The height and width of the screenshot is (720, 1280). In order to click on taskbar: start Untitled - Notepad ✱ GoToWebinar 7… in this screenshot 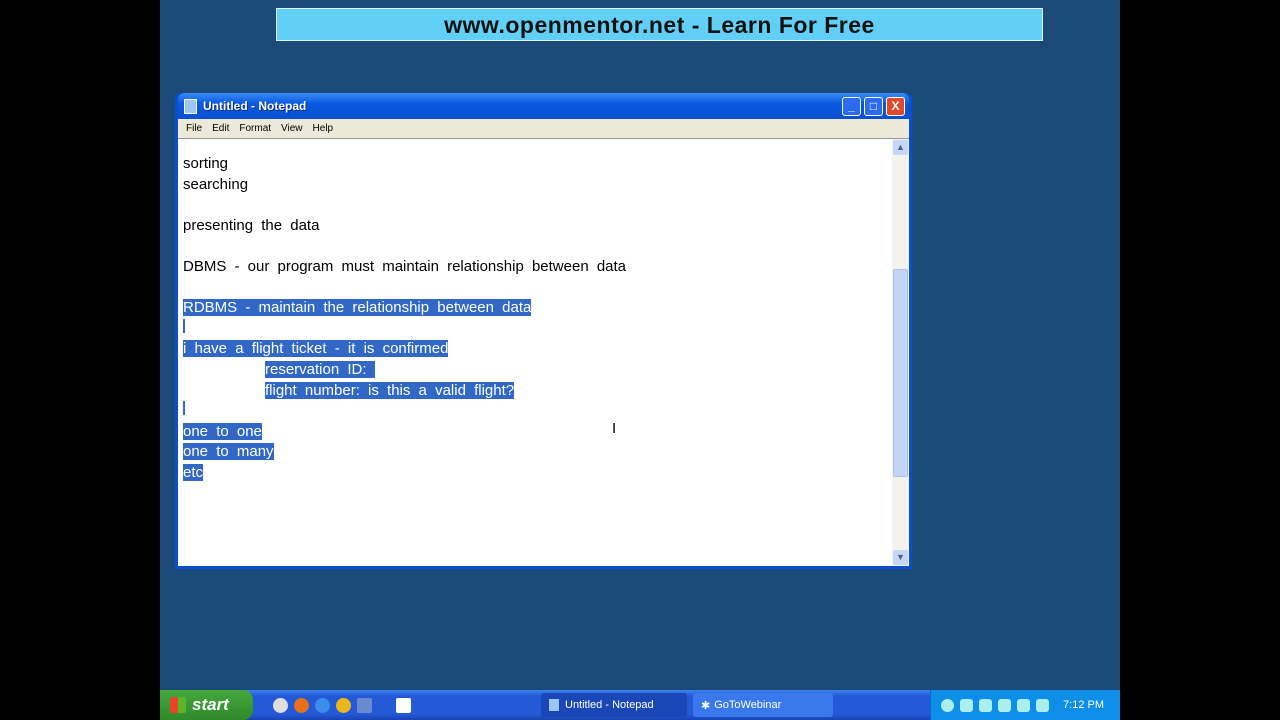, I will do `click(640, 705)`.